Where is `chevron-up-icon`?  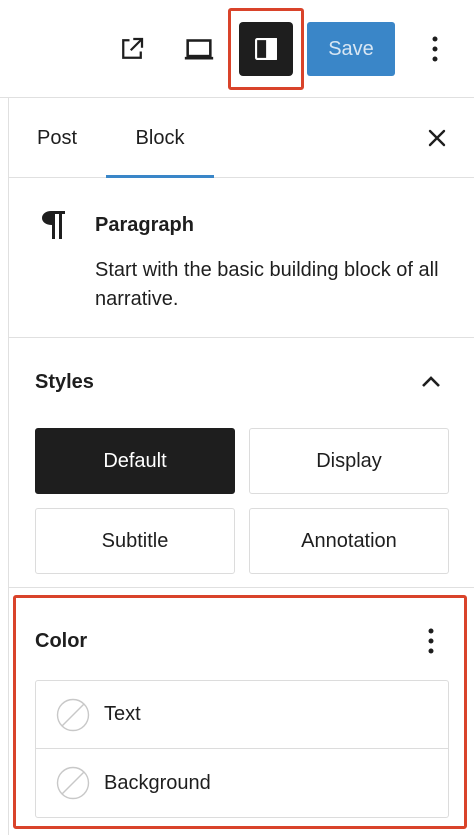 chevron-up-icon is located at coordinates (431, 381).